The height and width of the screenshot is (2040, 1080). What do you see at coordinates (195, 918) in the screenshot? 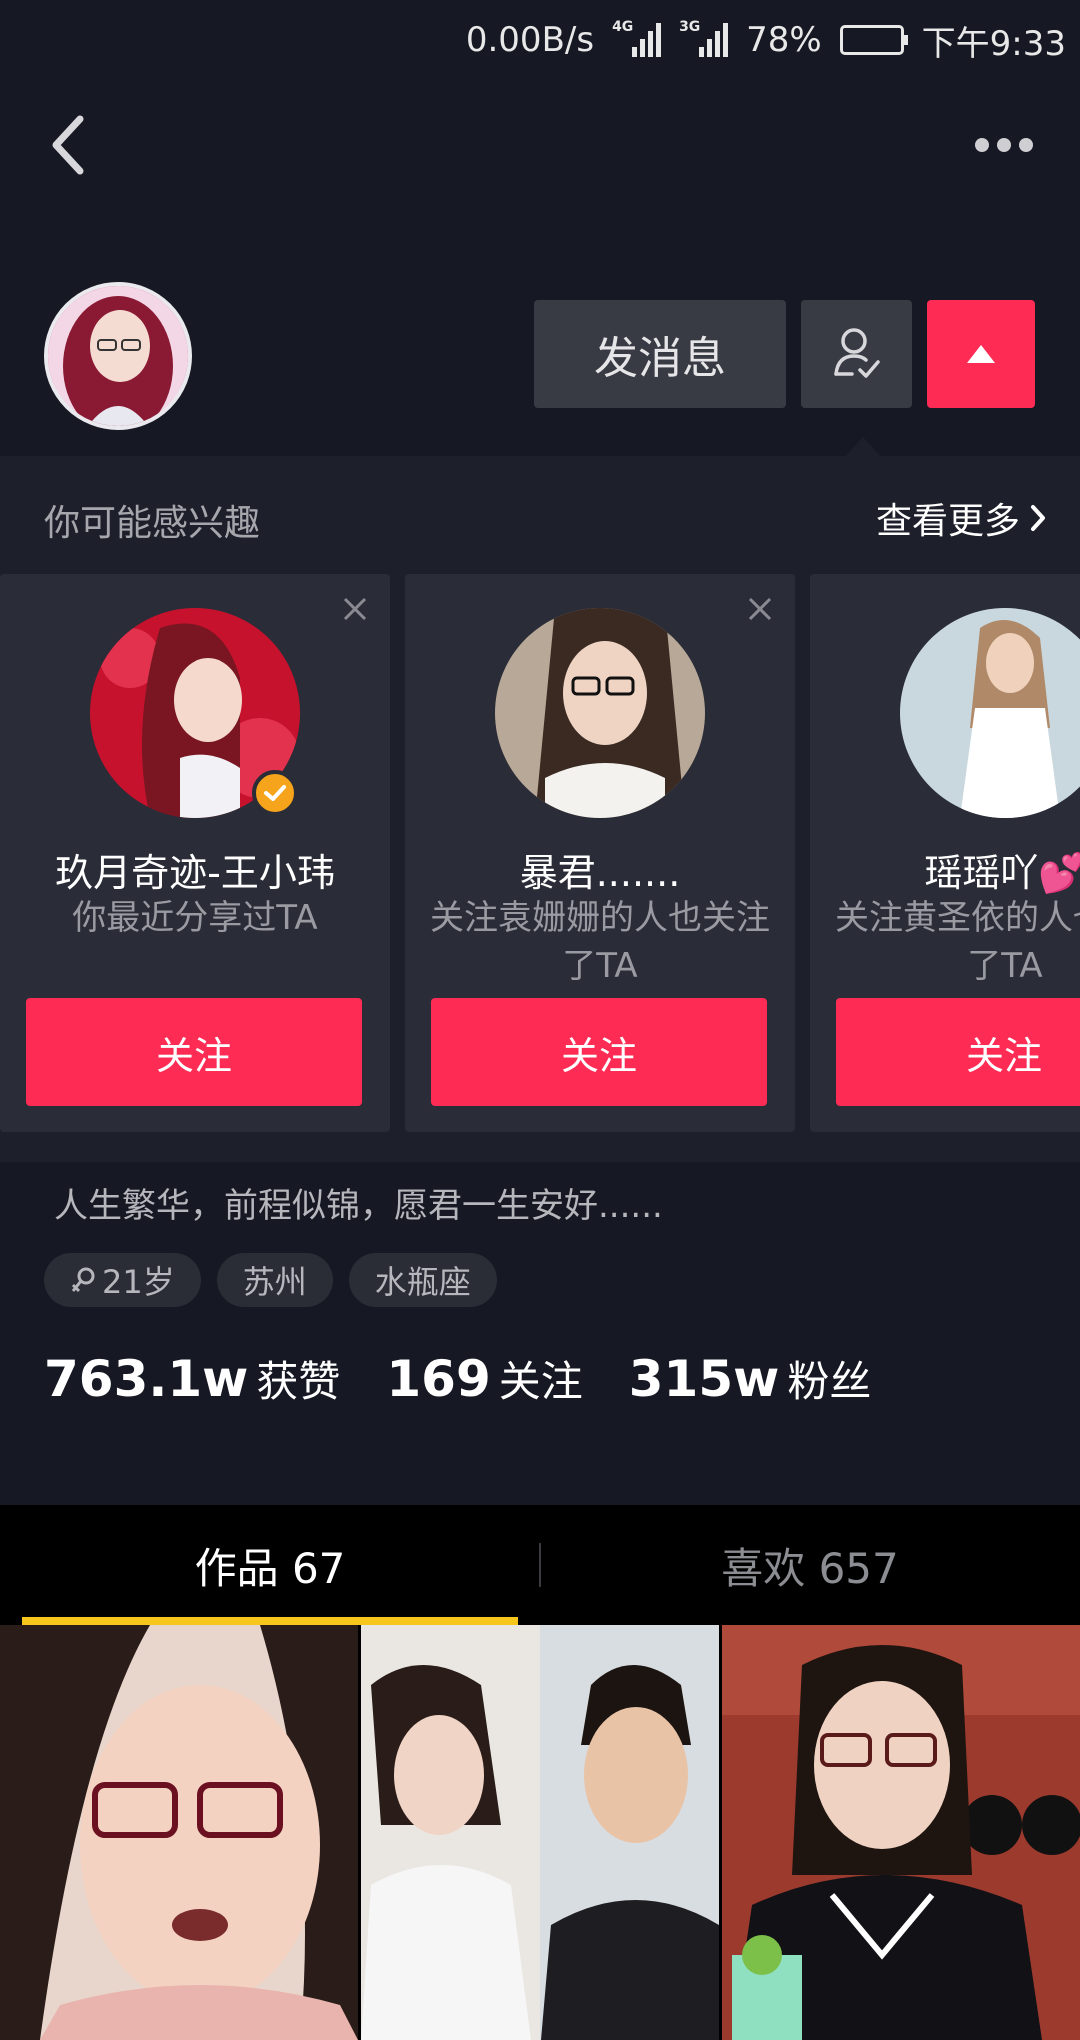
I see `suggestion-reason: 你最近分享过TA` at bounding box center [195, 918].